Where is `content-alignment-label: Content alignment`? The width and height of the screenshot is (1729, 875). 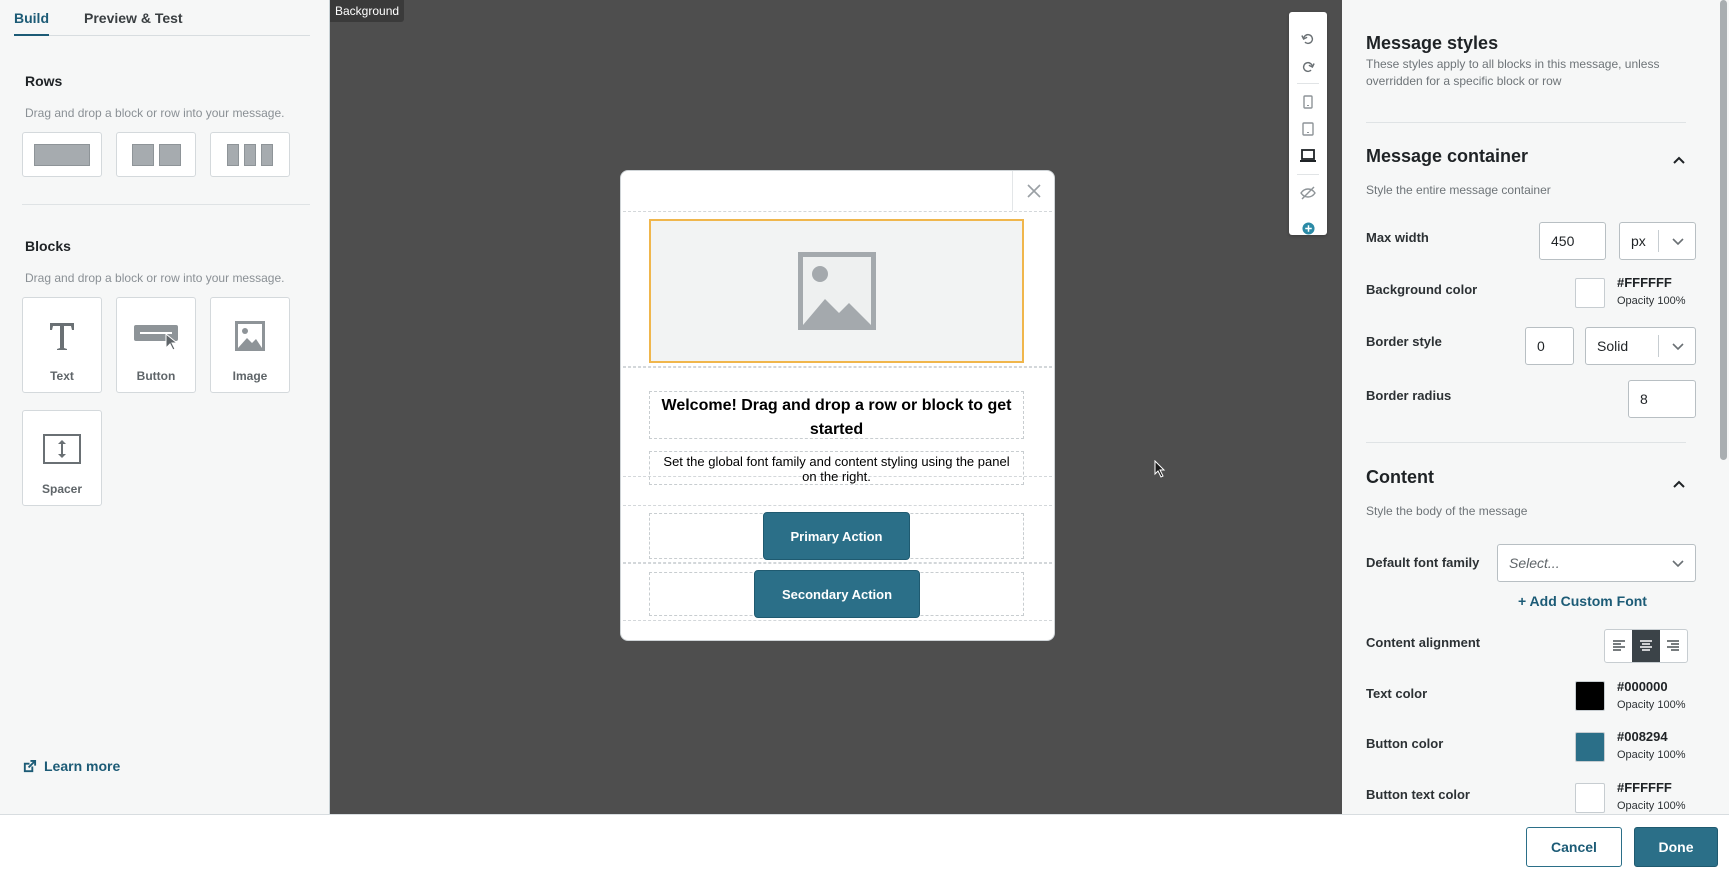
content-alignment-label: Content alignment is located at coordinates (1423, 642).